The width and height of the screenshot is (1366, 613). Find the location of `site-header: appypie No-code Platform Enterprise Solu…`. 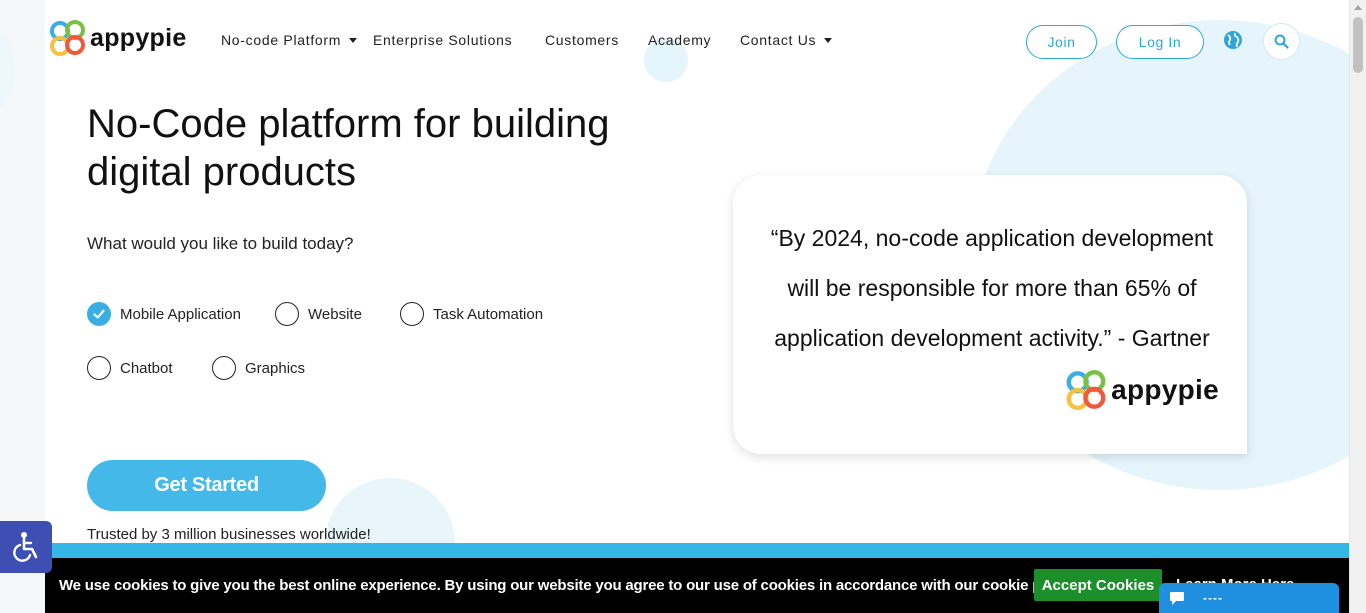

site-header: appypie No-code Platform Enterprise Solu… is located at coordinates (675, 40).